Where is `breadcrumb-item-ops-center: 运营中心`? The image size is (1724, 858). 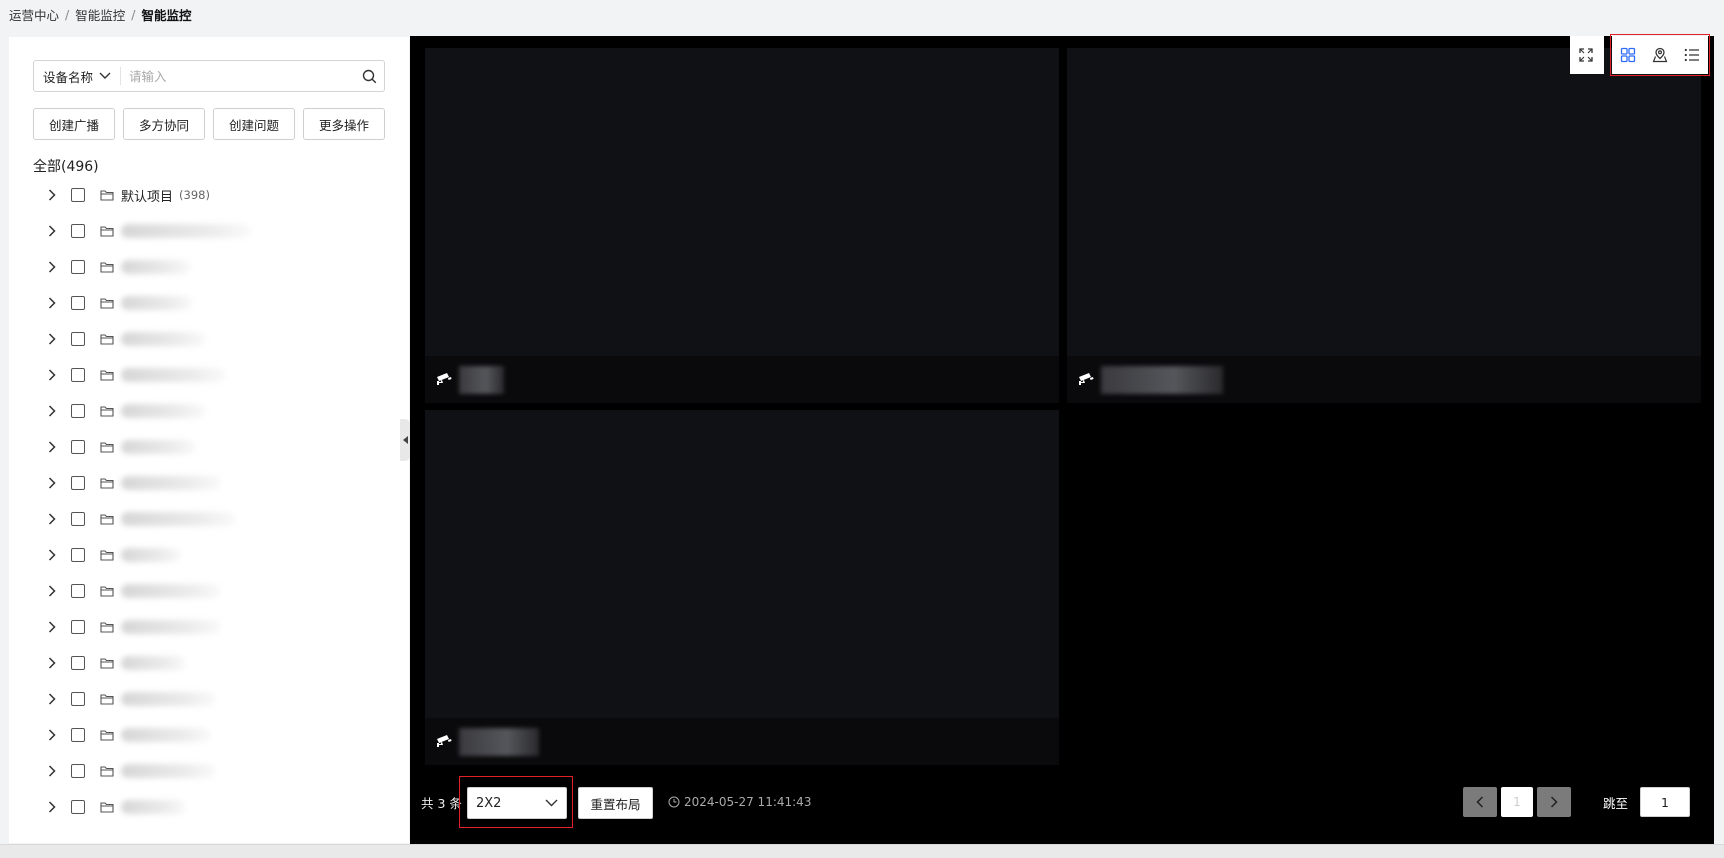 breadcrumb-item-ops-center: 运营中心 is located at coordinates (34, 14).